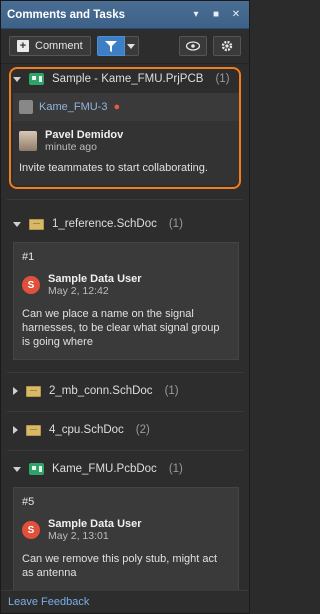 Image resolution: width=320 pixels, height=614 pixels. I want to click on doc-name: Kame_FMU.PcbDoc, so click(104, 469).